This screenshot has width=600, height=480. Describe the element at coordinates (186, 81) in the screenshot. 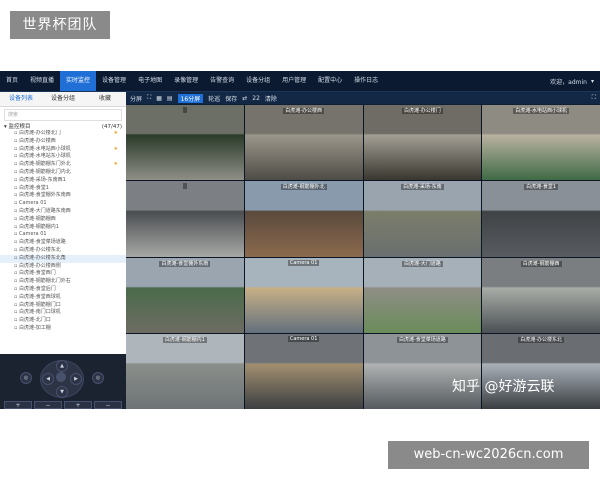

I see `nav-item: 录像管理` at that location.